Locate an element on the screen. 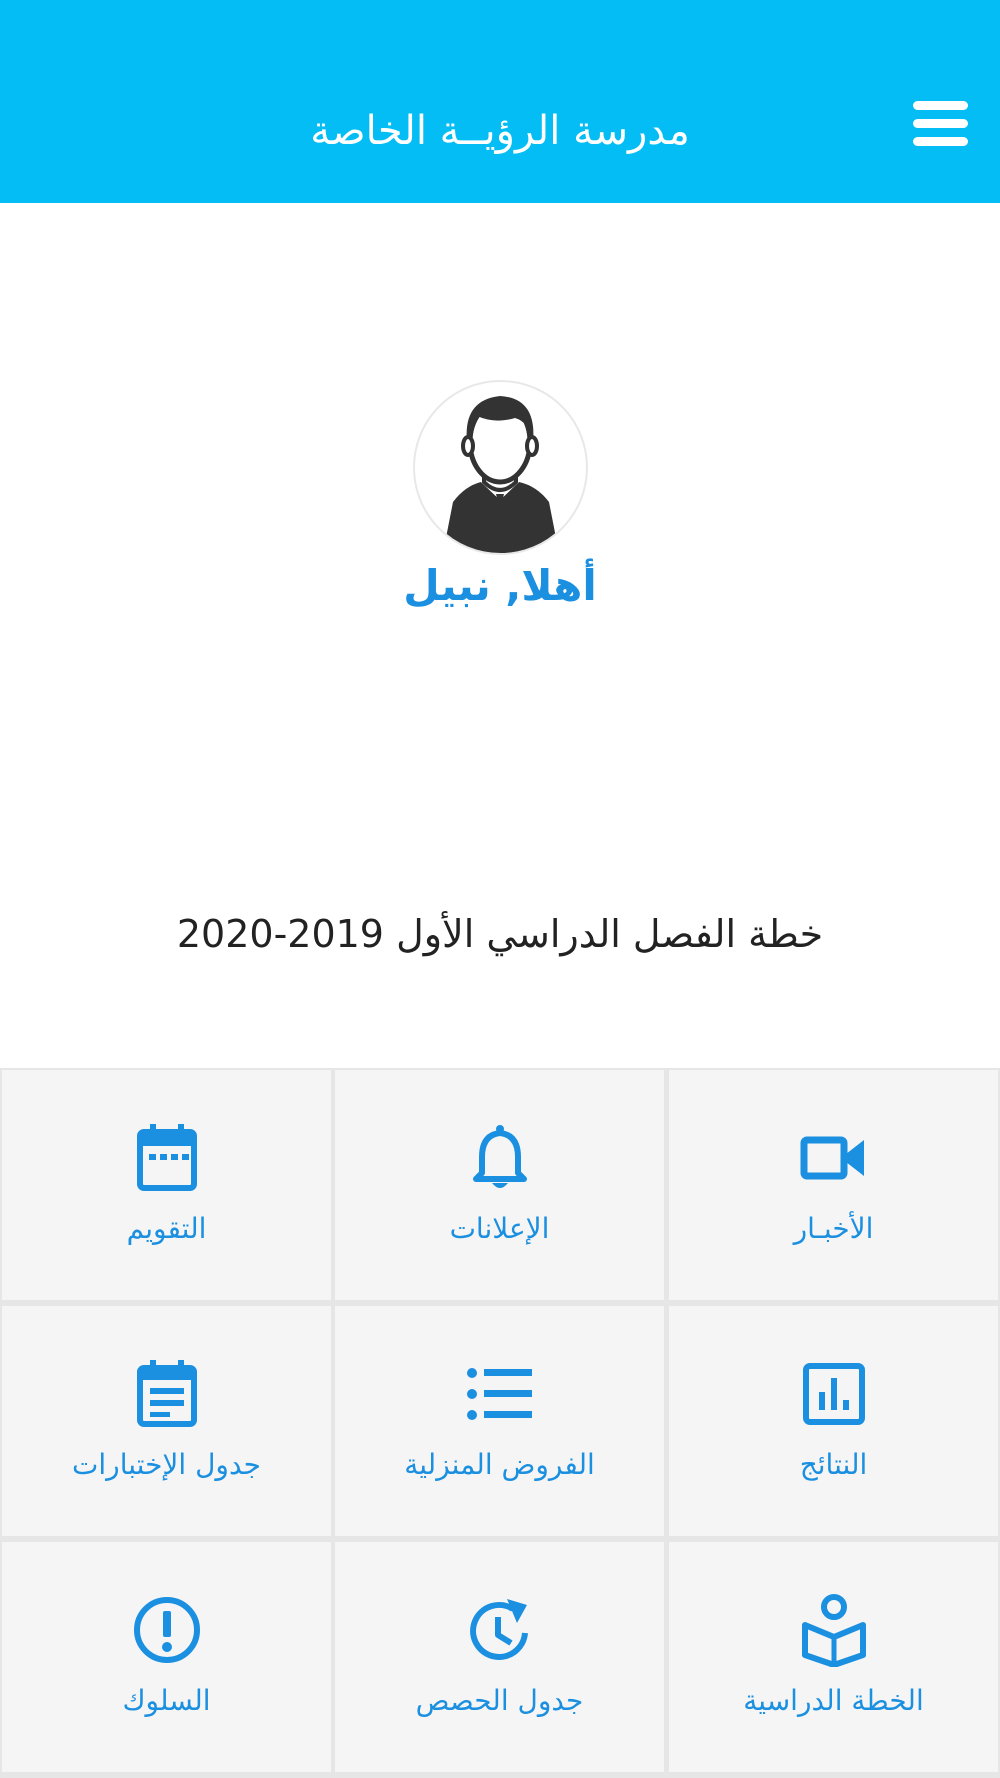  tile-label: التقويم is located at coordinates (166, 1228).